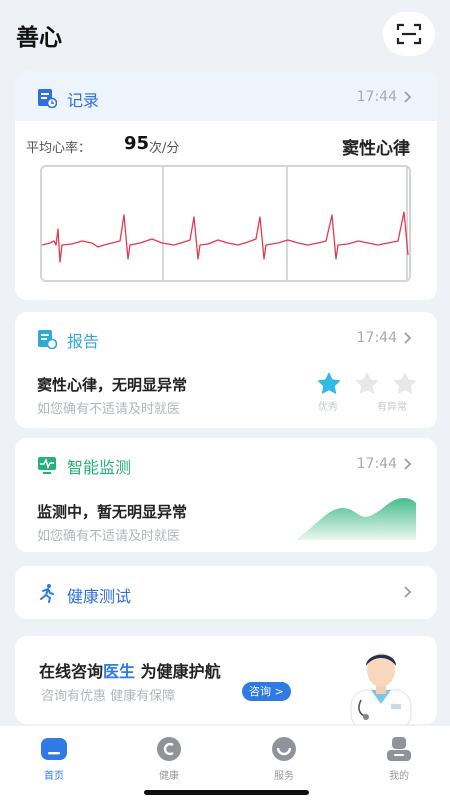 The height and width of the screenshot is (800, 450). What do you see at coordinates (112, 385) in the screenshot?
I see `report-result: 窦性心律，无明显异常` at bounding box center [112, 385].